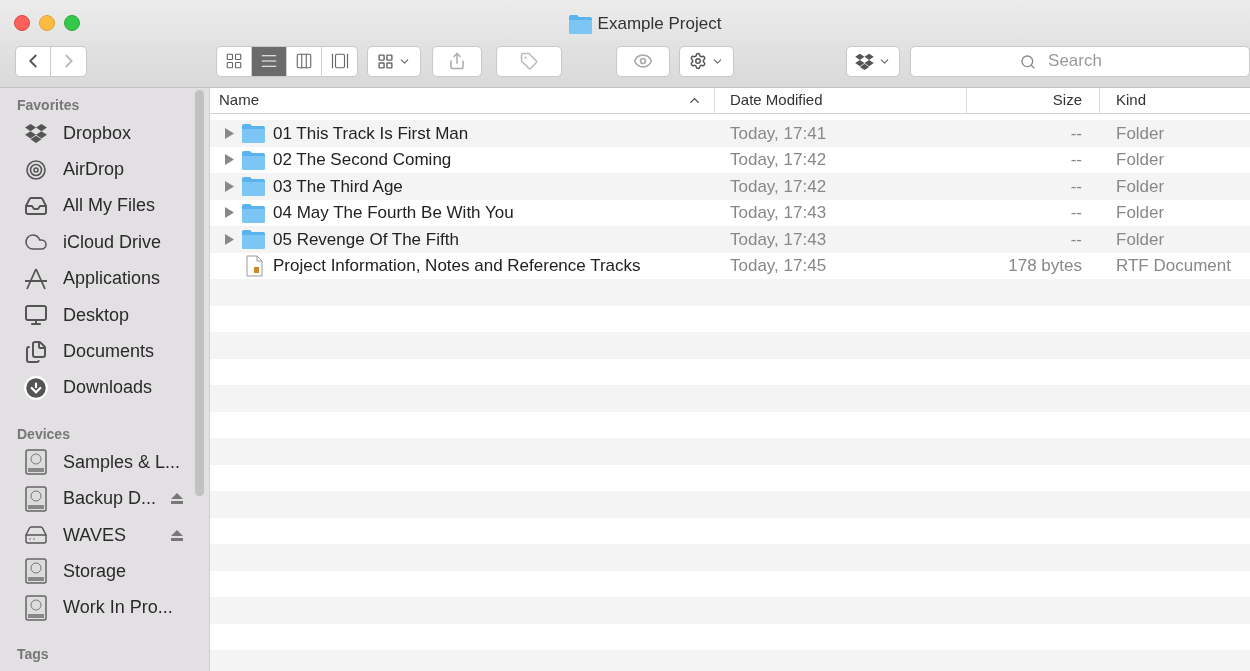 The width and height of the screenshot is (1250, 671). Describe the element at coordinates (36, 387) in the screenshot. I see `download-icon` at that location.